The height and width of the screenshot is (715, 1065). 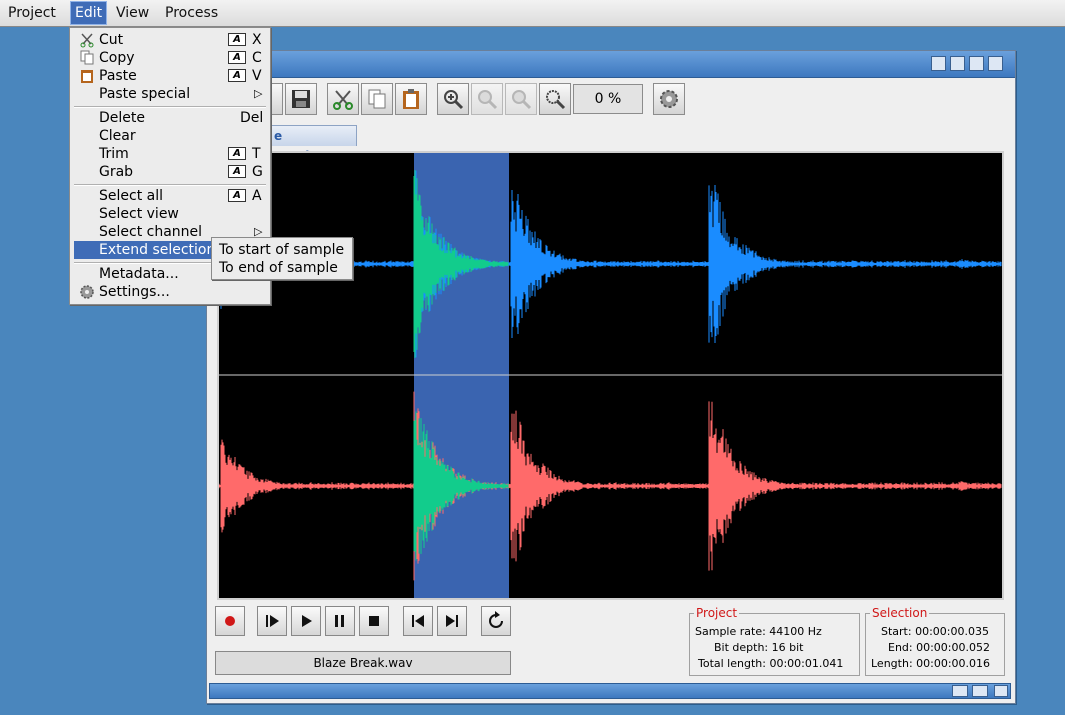 I want to click on cut-button, so click(x=343, y=99).